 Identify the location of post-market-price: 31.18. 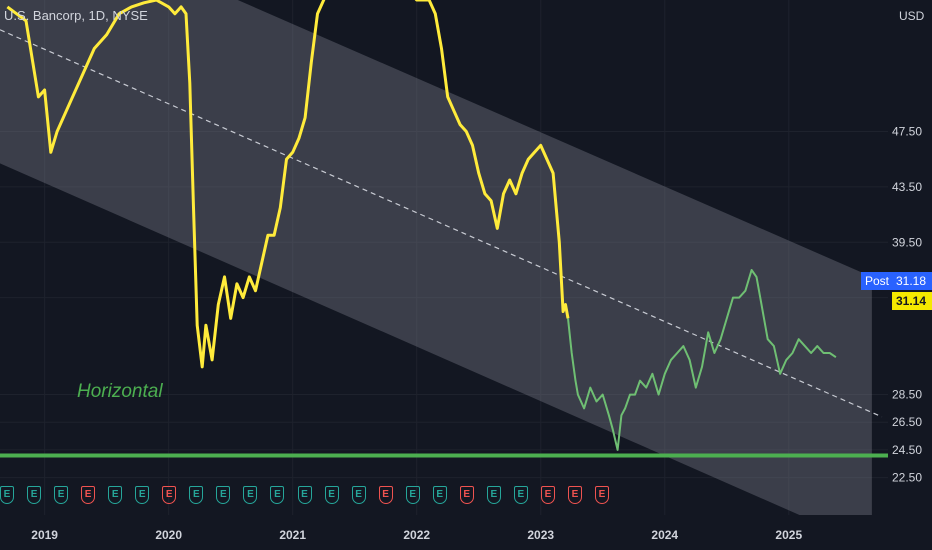
(912, 281).